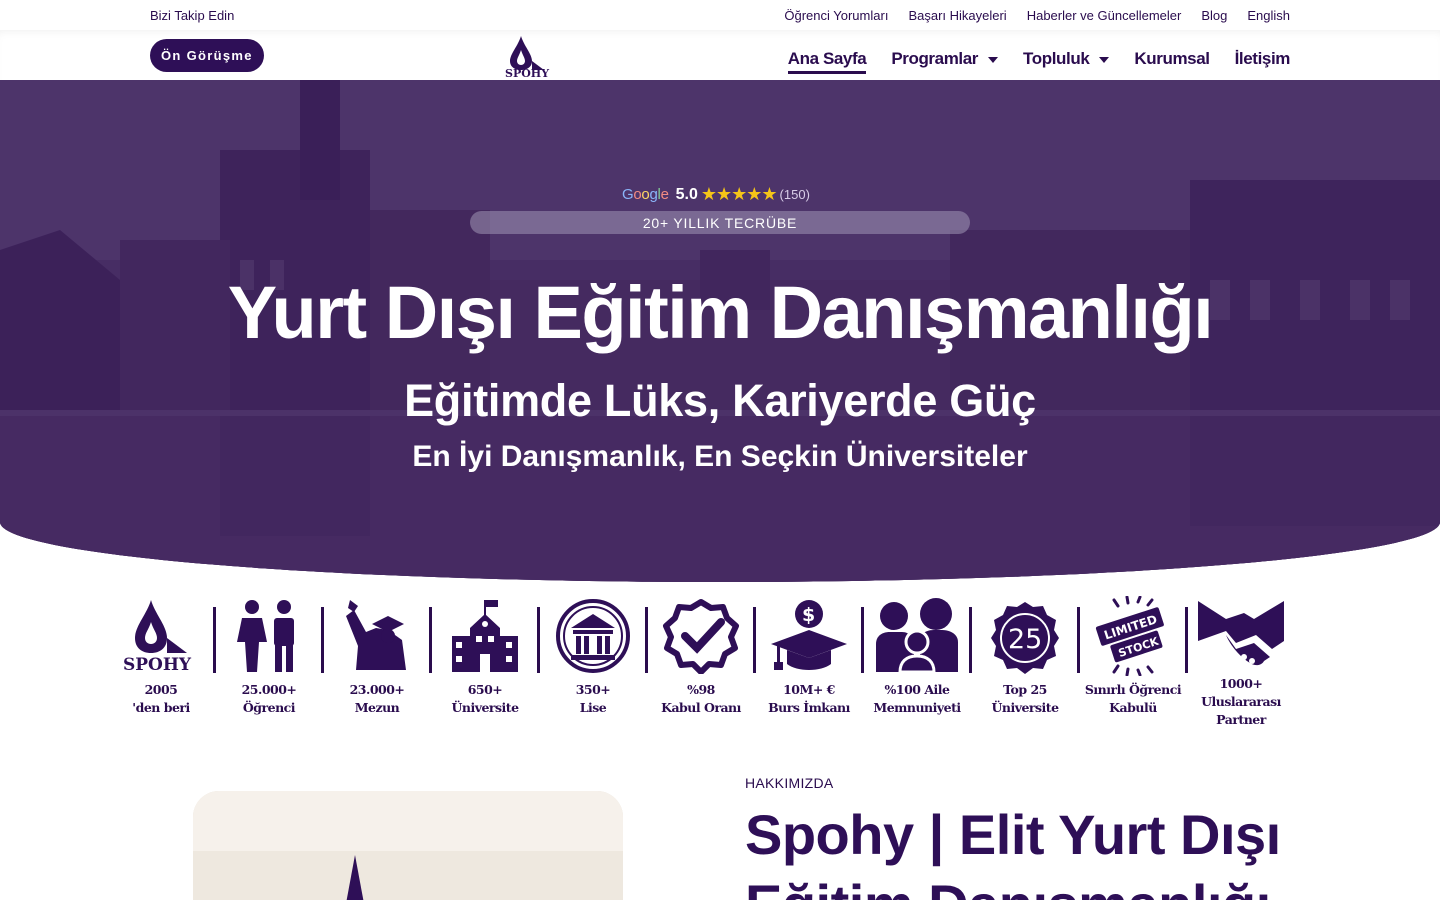 The width and height of the screenshot is (1440, 900). Describe the element at coordinates (917, 689) in the screenshot. I see `stat-family-value: %100 Aile` at that location.